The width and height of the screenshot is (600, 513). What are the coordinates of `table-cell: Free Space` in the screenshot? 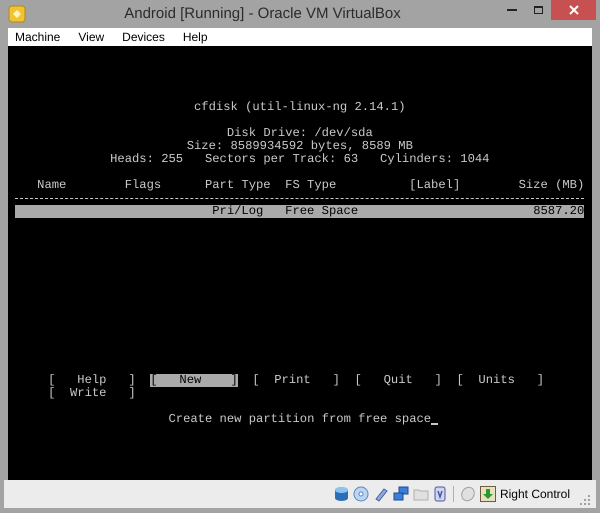 It's located at (321, 211).